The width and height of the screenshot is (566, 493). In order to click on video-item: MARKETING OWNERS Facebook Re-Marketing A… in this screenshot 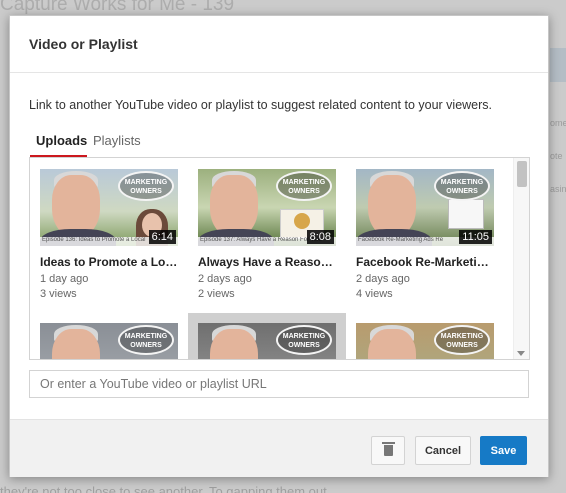, I will do `click(425, 234)`.